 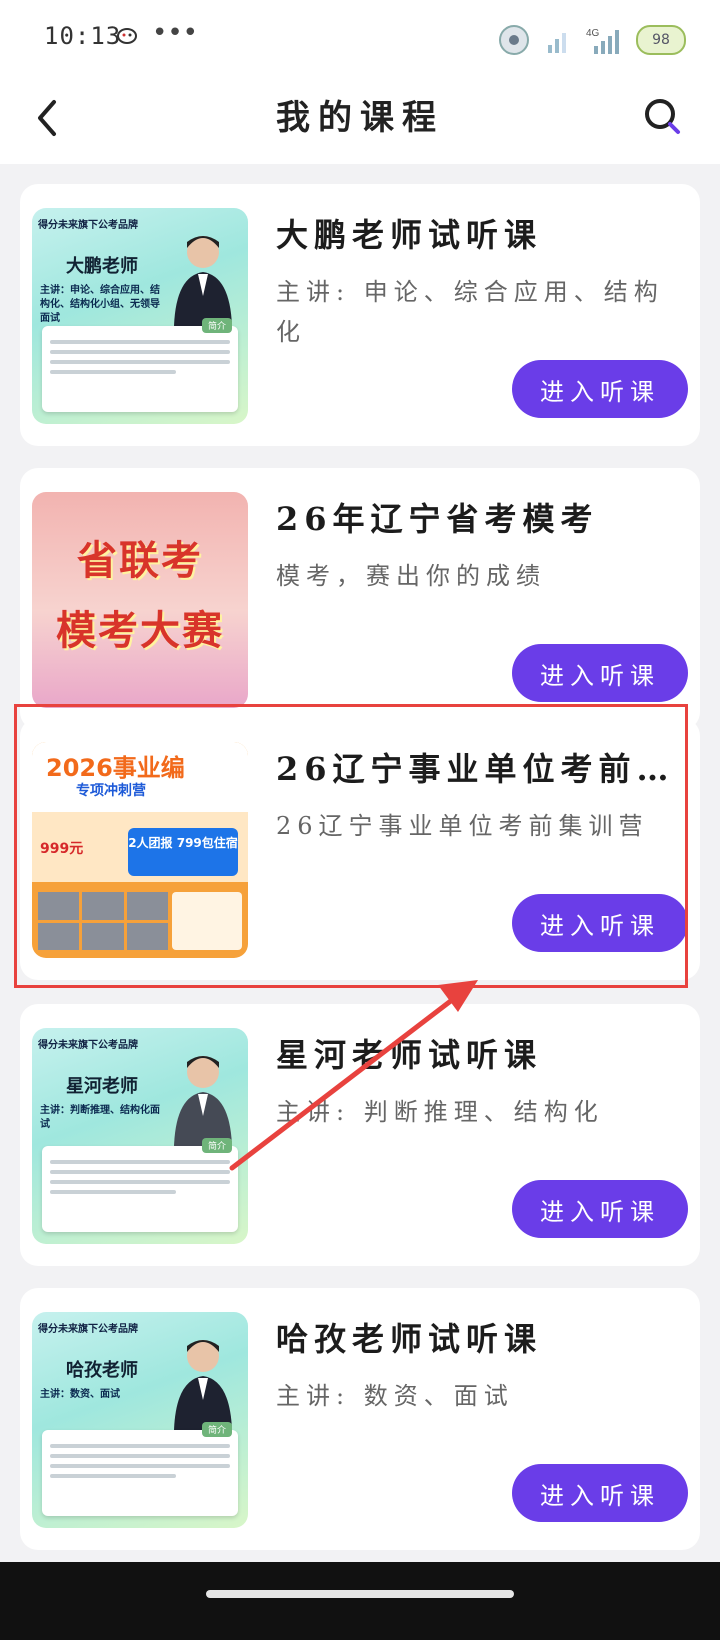 What do you see at coordinates (100, 1117) in the screenshot?
I see `thumb-subjects: 主讲：判断推理、结构化面试` at bounding box center [100, 1117].